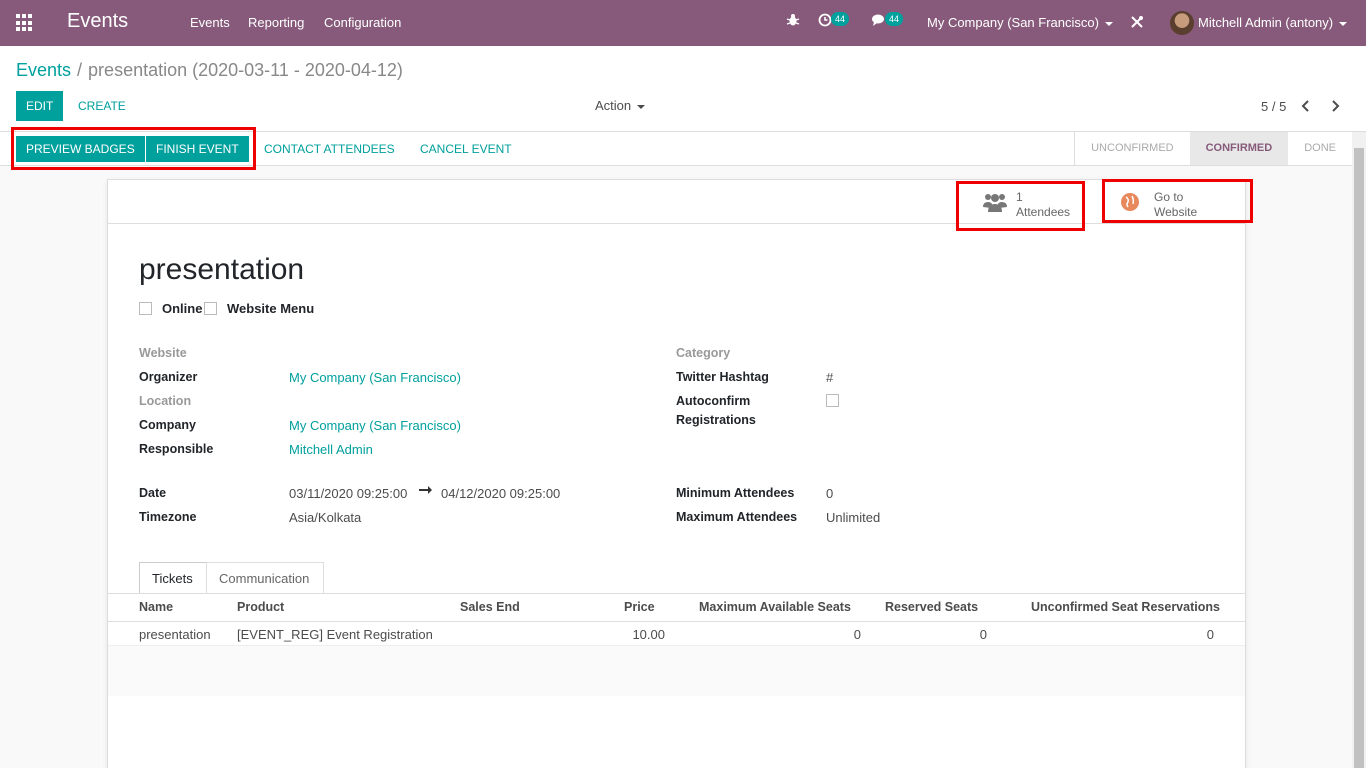  What do you see at coordinates (829, 377) in the screenshot?
I see `twitter-hashtag-value: #` at bounding box center [829, 377].